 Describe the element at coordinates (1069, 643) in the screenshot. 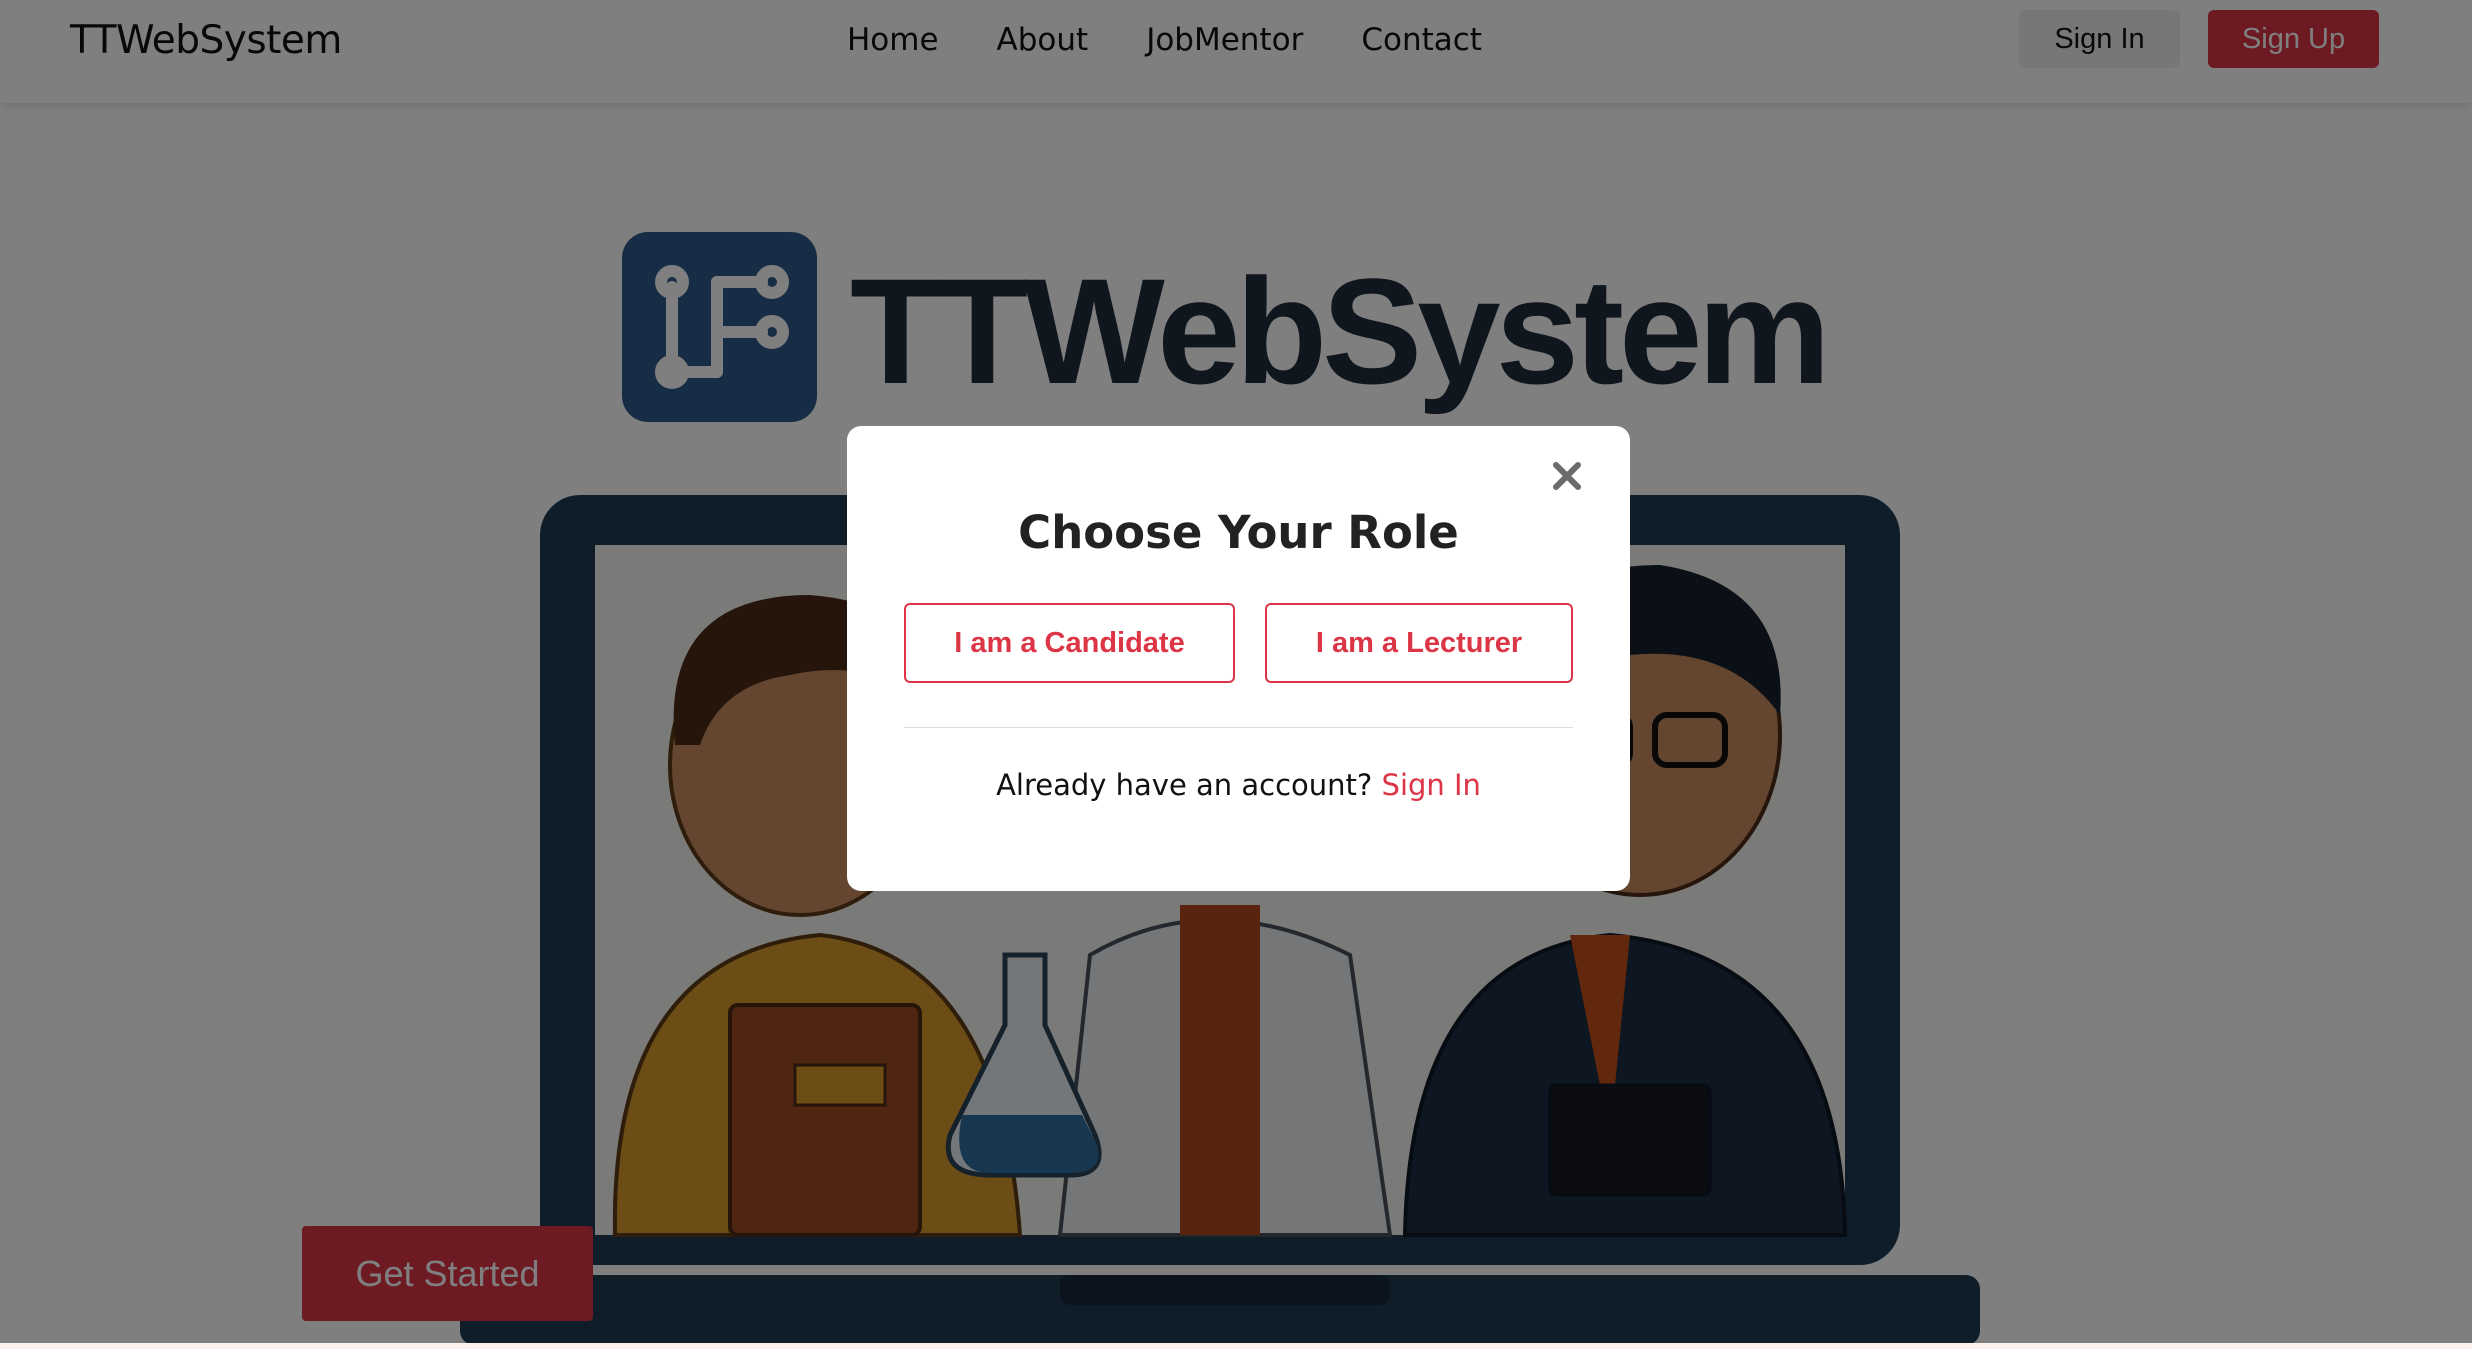

I see `candidate-role-button: I am a Candidate` at that location.